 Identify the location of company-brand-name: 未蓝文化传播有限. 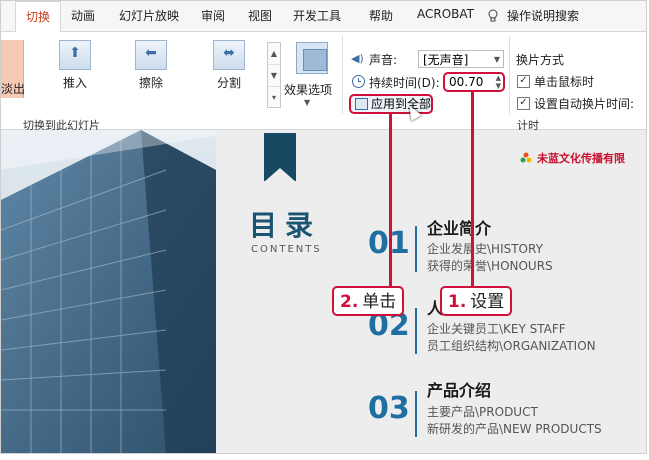
(581, 158).